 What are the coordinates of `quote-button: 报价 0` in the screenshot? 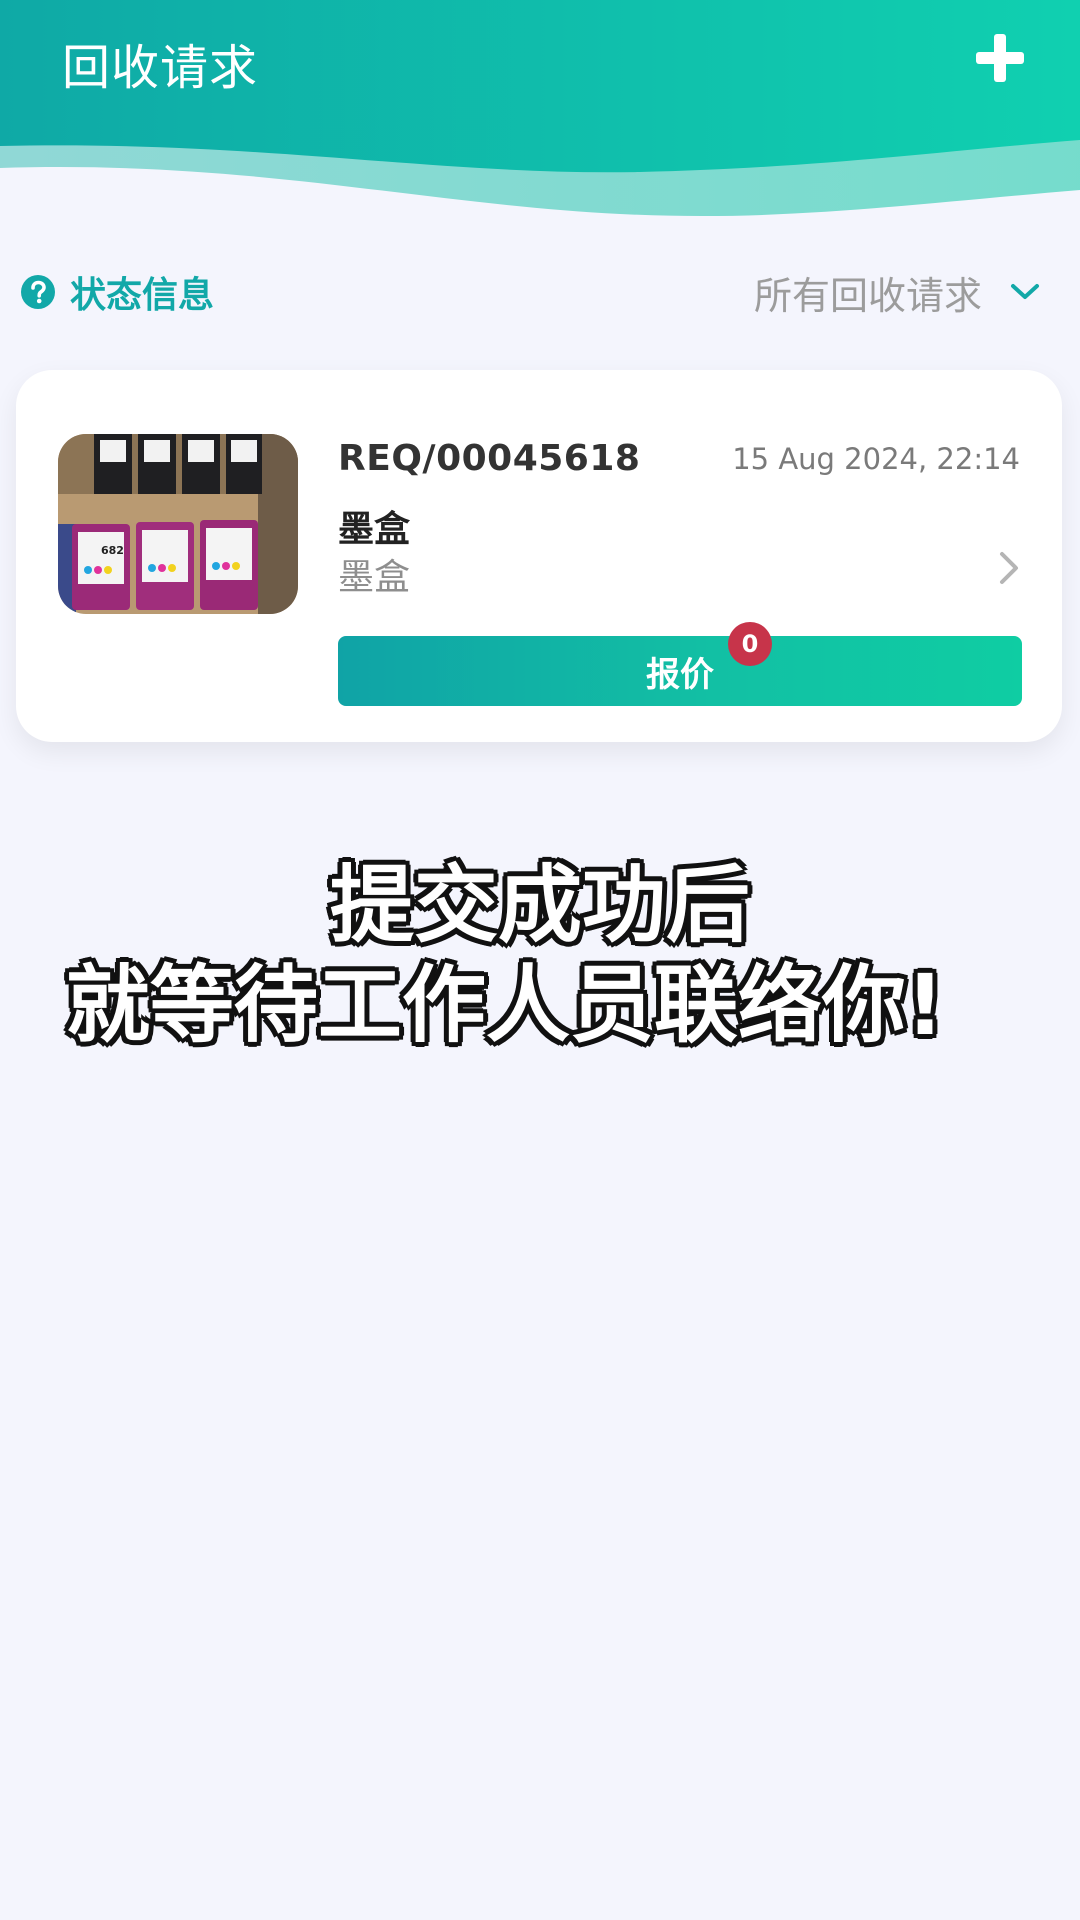 It's located at (680, 664).